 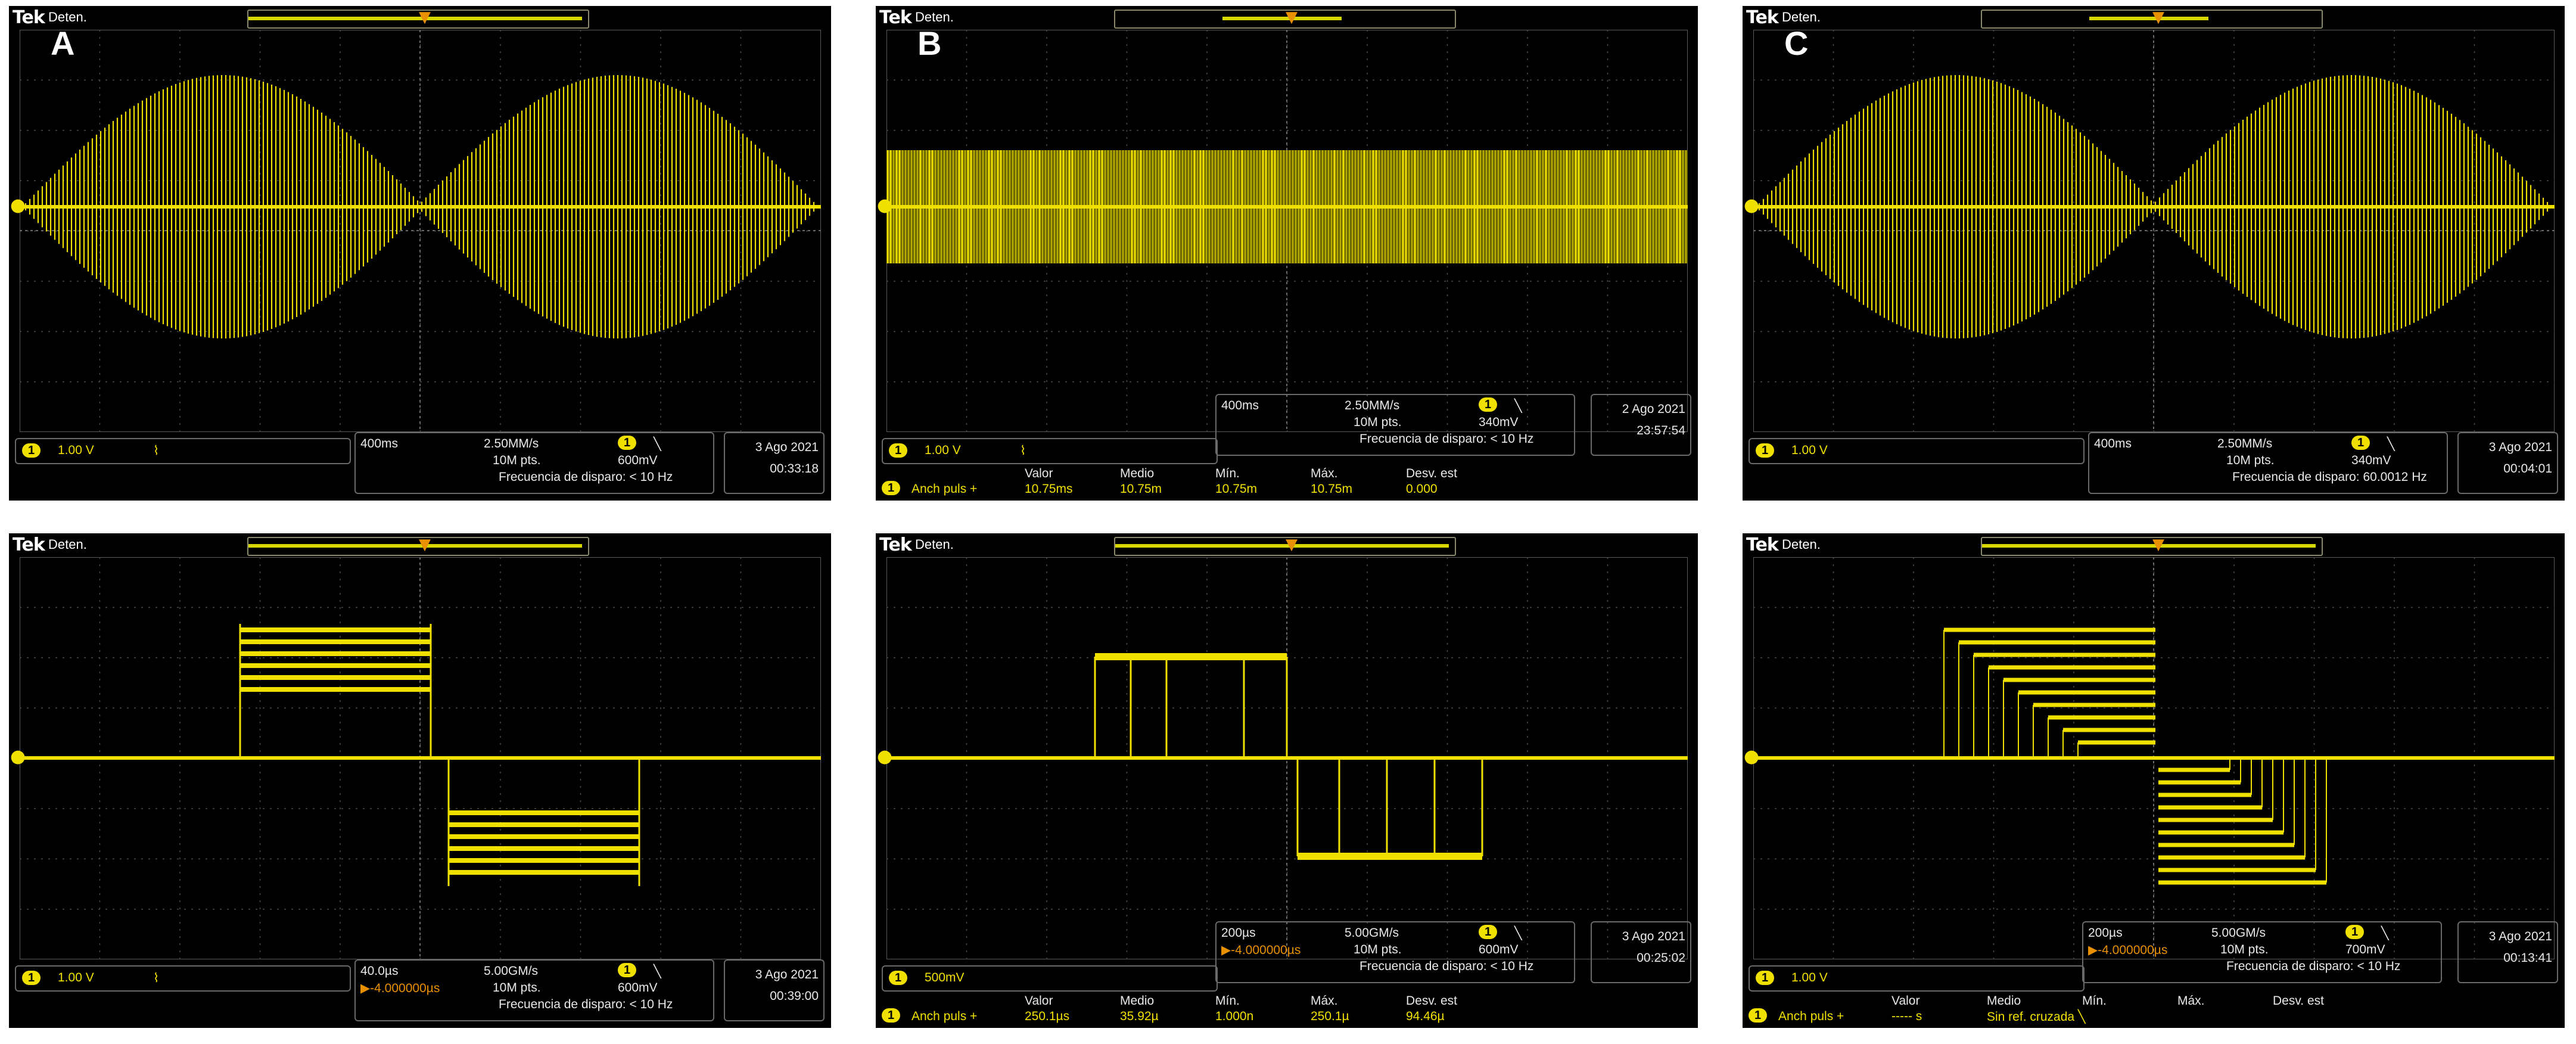 What do you see at coordinates (2298, 1001) in the screenshot?
I see `measure-header: Desv. est` at bounding box center [2298, 1001].